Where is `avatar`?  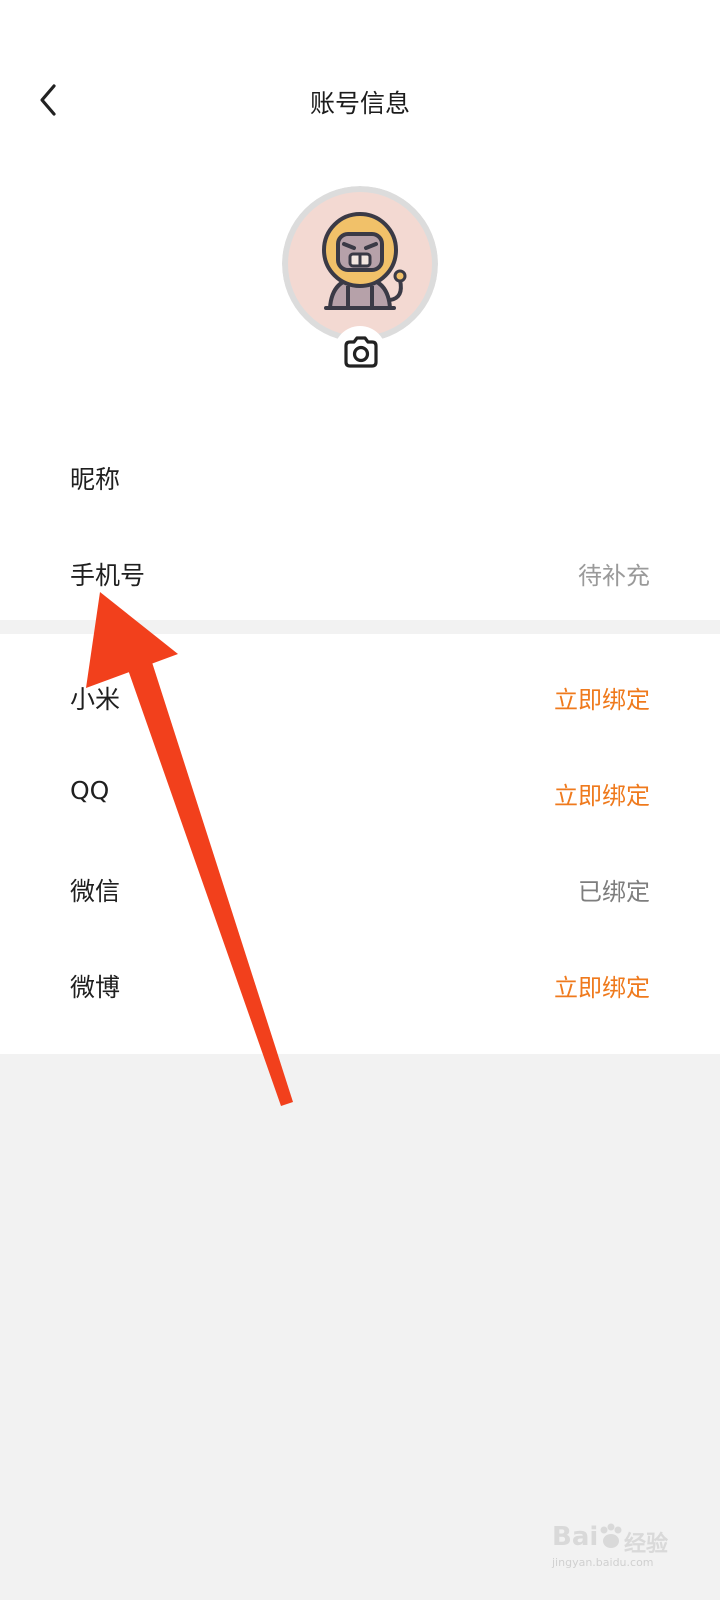
avatar is located at coordinates (360, 264).